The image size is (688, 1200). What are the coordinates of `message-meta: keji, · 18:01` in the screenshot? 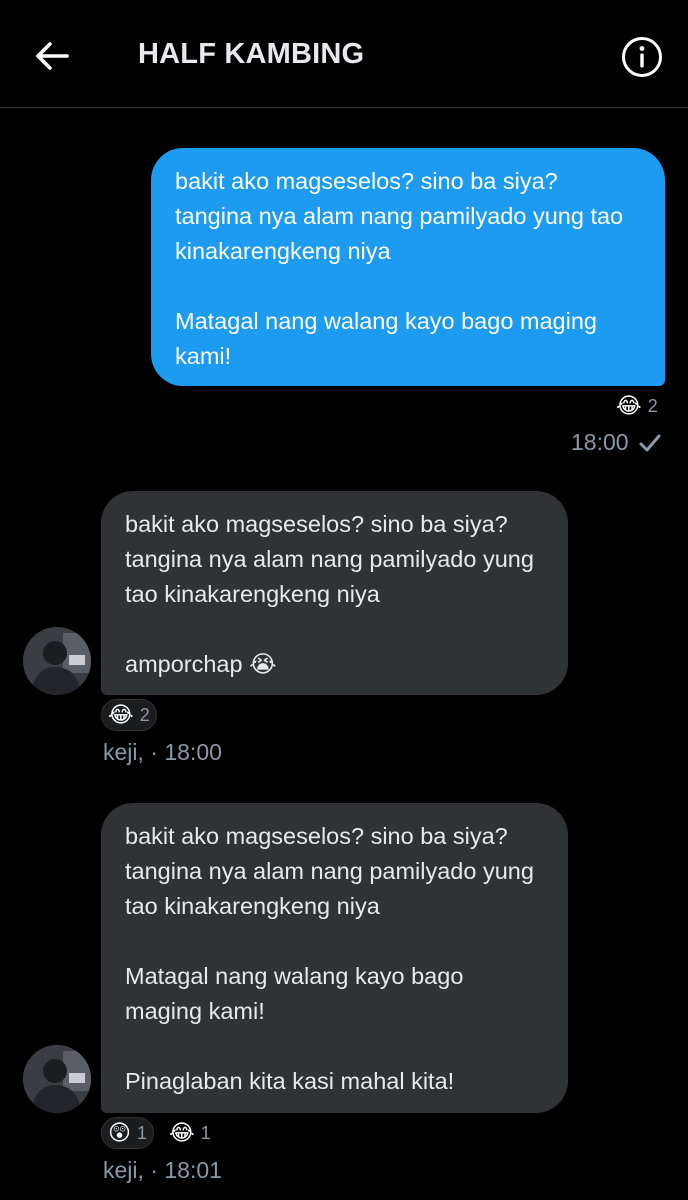 It's located at (162, 1170).